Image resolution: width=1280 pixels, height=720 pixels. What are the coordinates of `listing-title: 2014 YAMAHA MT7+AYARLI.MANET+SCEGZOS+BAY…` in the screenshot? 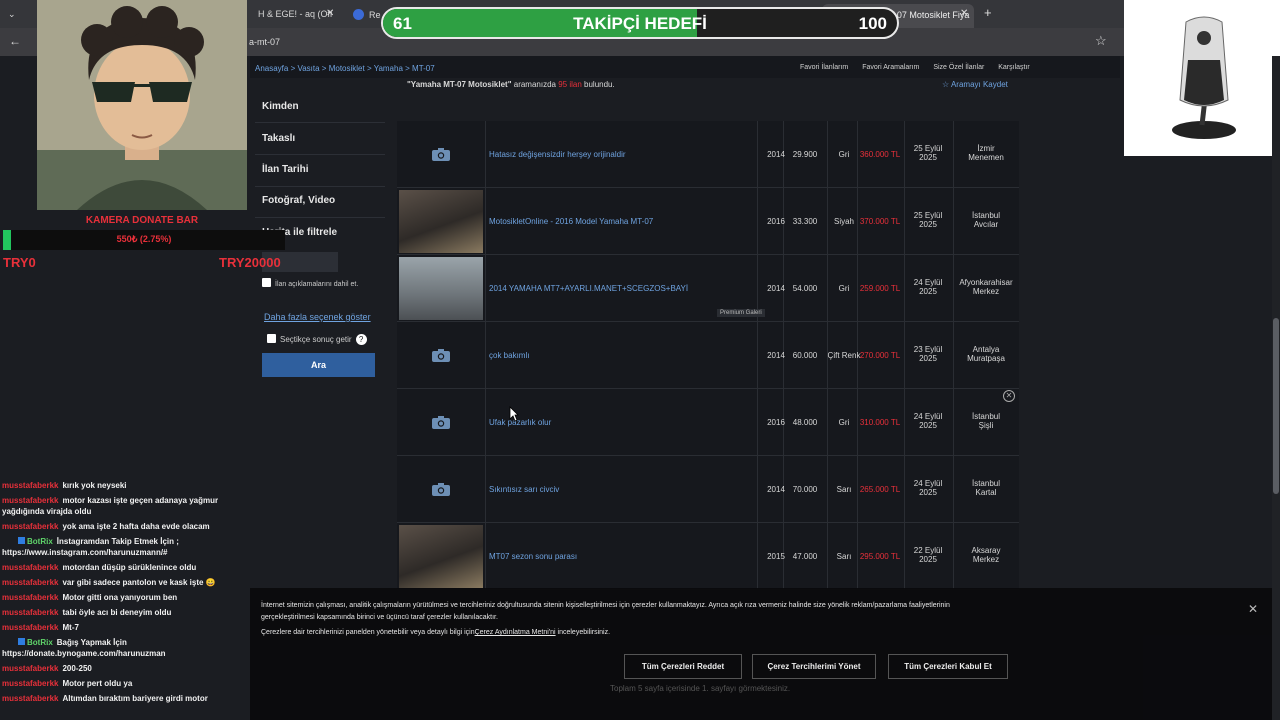 It's located at (588, 288).